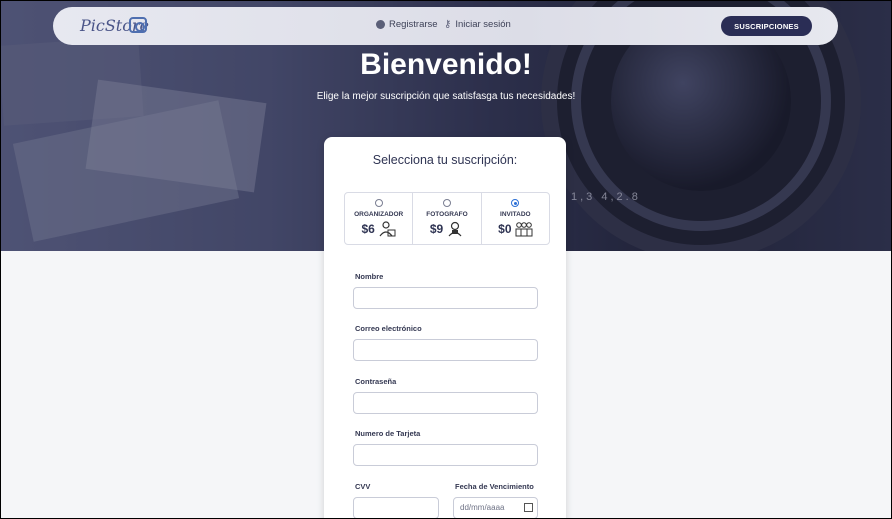 This screenshot has width=892, height=519. Describe the element at coordinates (369, 276) in the screenshot. I see `name-label: Nombre` at that location.